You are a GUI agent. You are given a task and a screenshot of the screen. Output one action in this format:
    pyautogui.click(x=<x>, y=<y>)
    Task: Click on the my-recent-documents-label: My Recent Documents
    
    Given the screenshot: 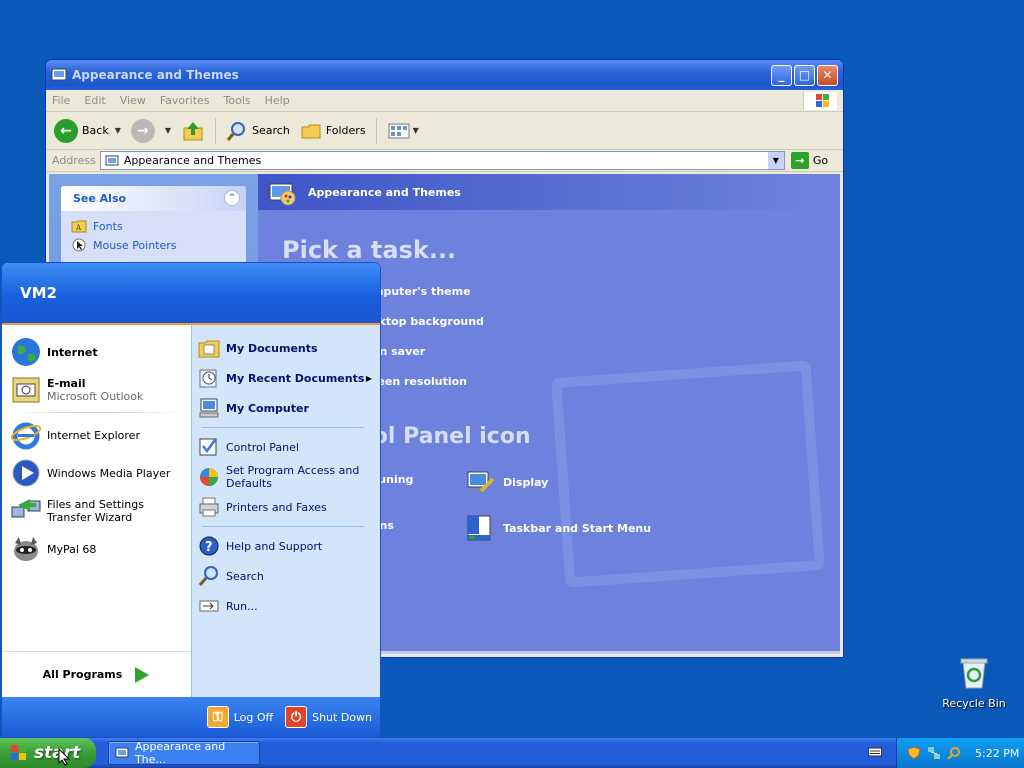 What is the action you would take?
    pyautogui.click(x=295, y=378)
    